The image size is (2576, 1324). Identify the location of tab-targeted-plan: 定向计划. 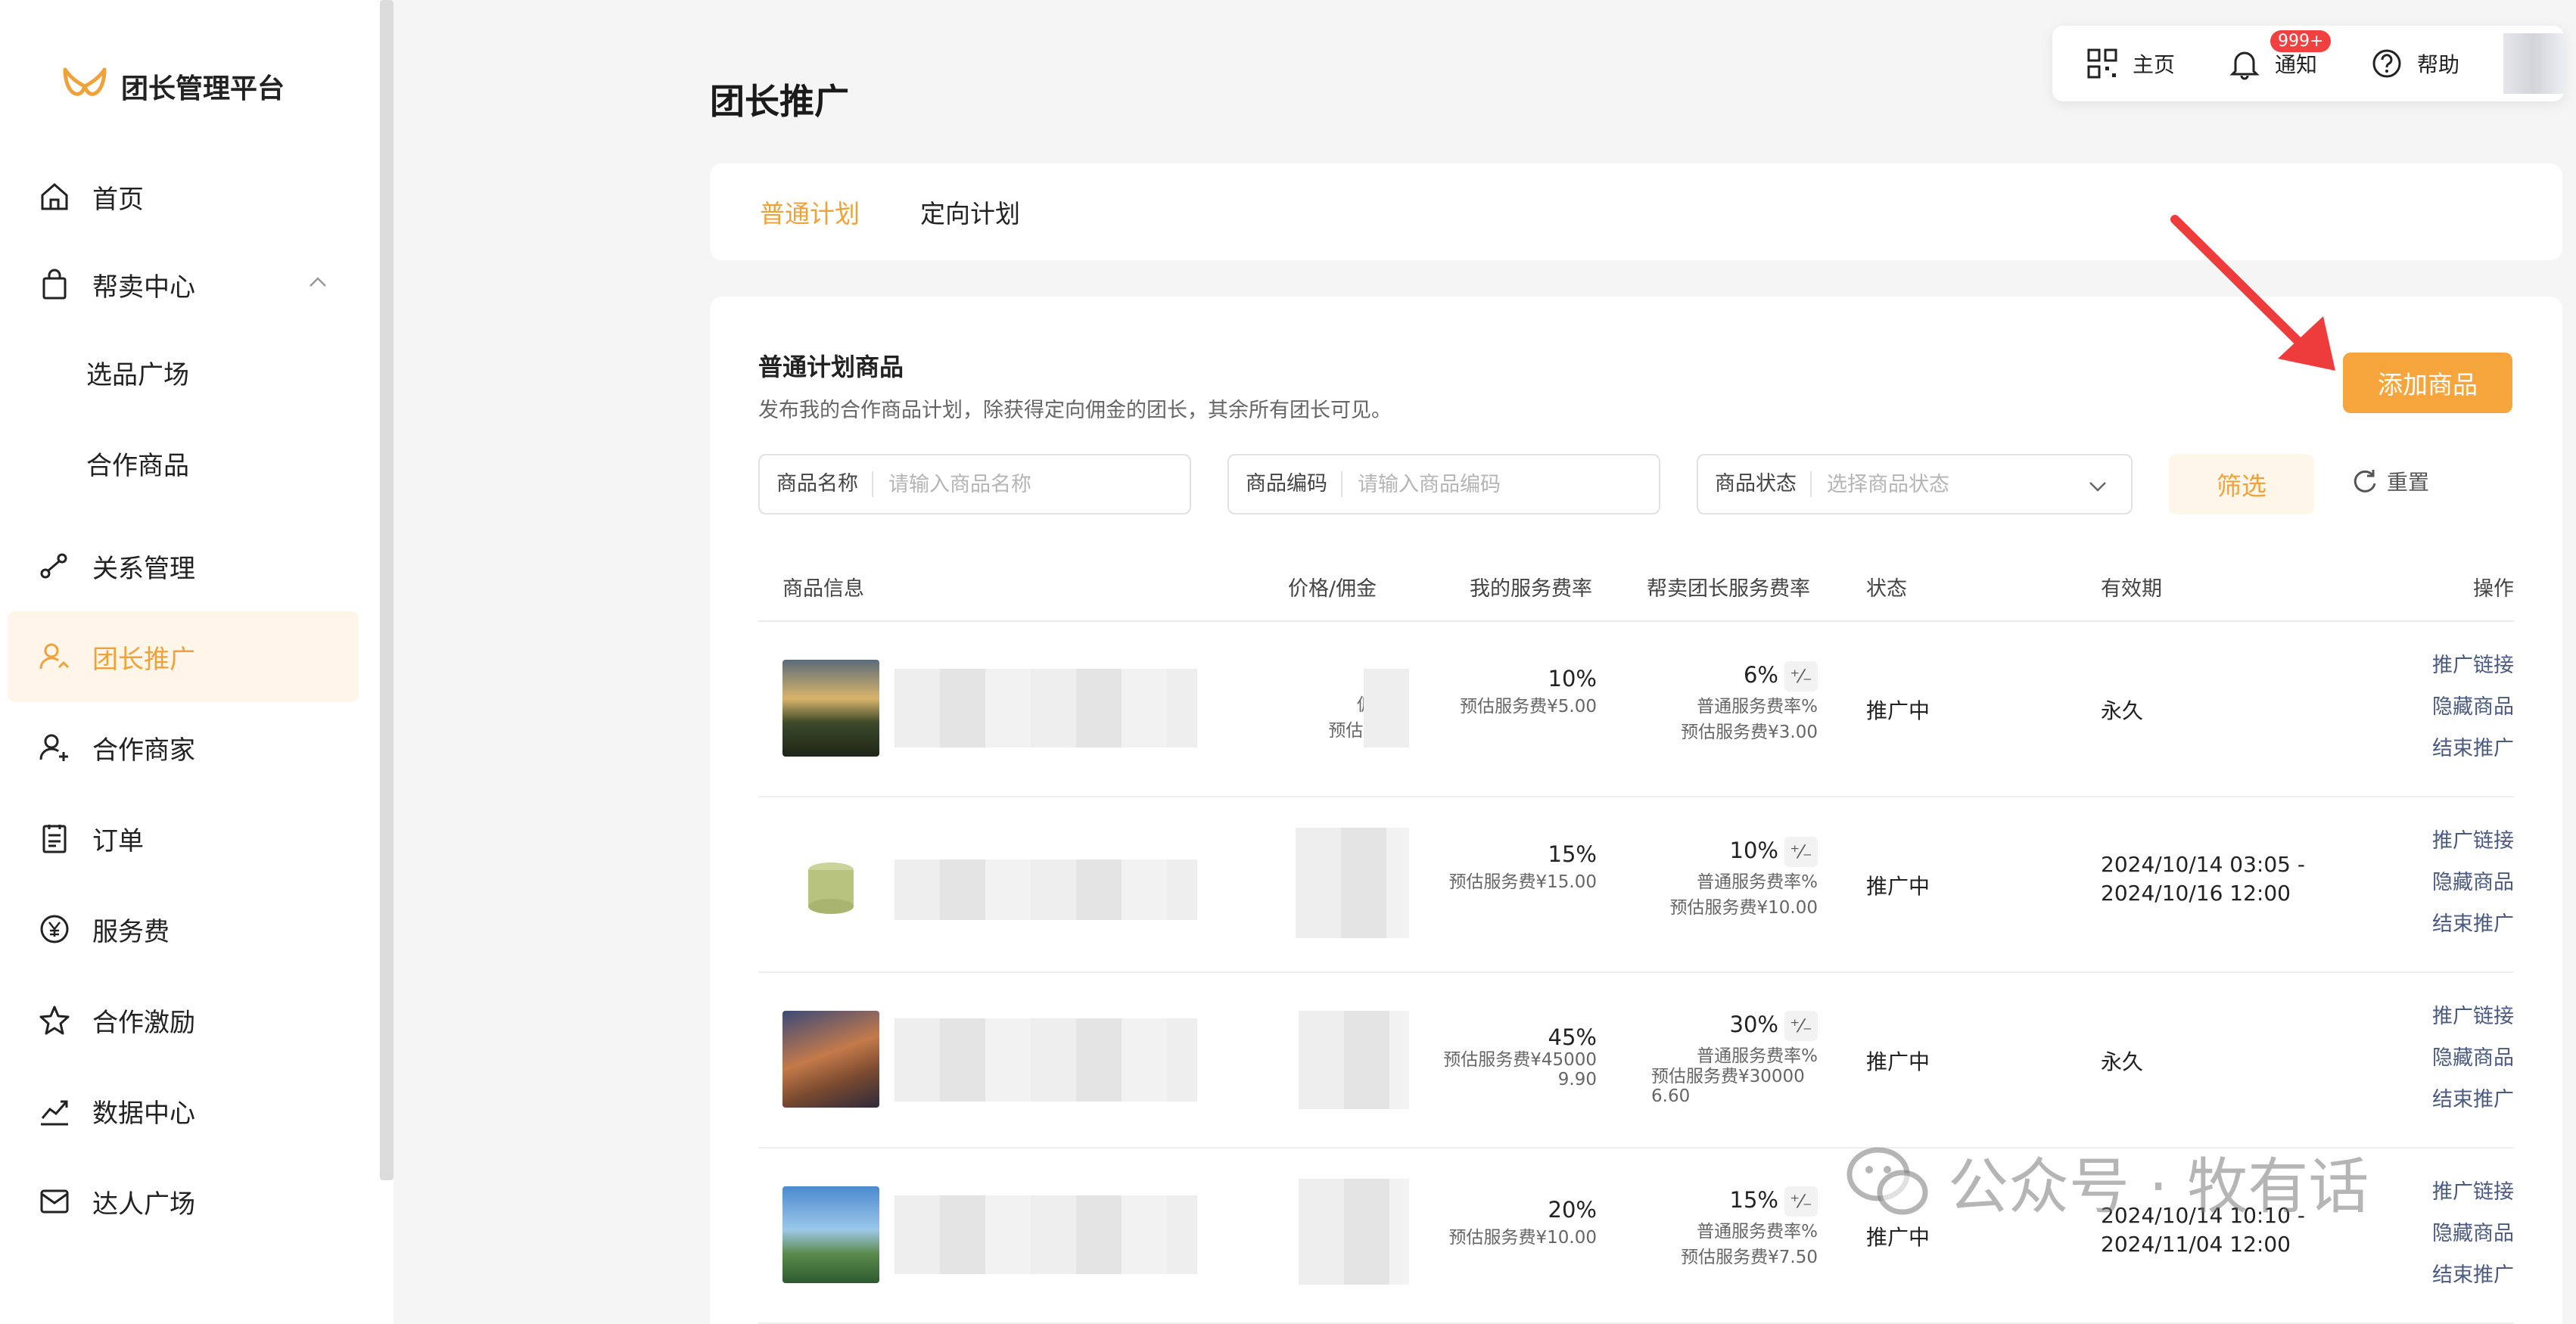
(970, 212).